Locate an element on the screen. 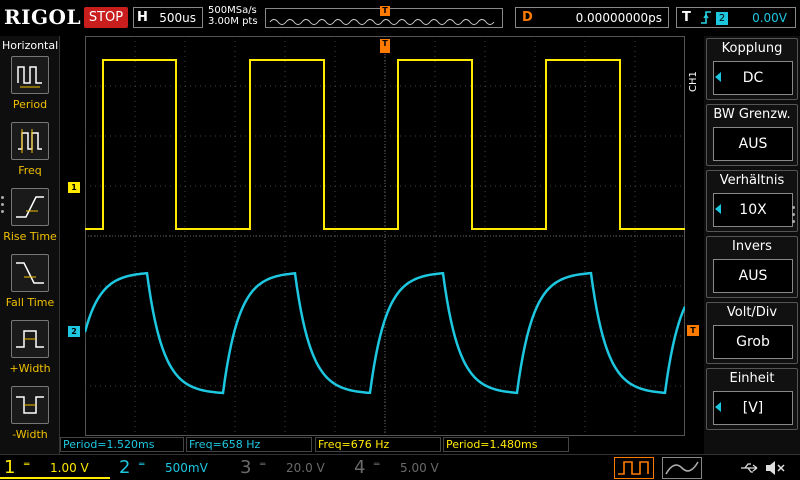 The height and width of the screenshot is (480, 800). coupling-title: Kopplung is located at coordinates (752, 48).